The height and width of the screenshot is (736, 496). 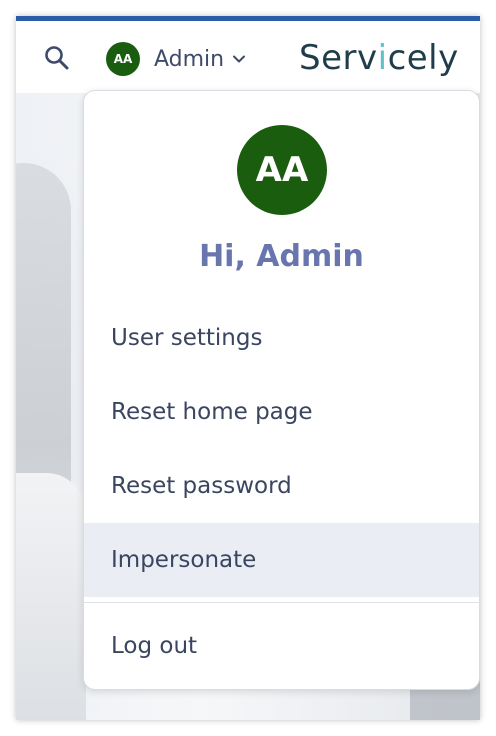 What do you see at coordinates (51, 596) in the screenshot?
I see `hero-figure-shoulder` at bounding box center [51, 596].